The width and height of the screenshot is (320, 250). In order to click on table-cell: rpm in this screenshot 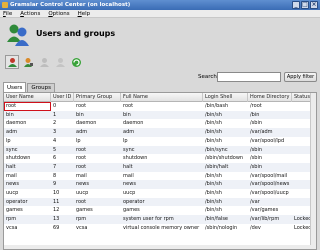, I will do `click(81, 219)`.